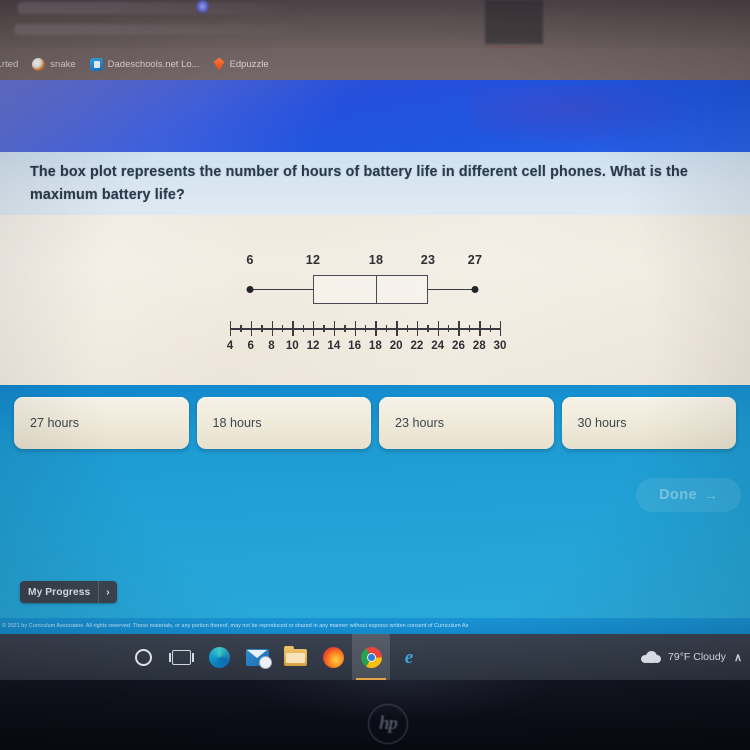  What do you see at coordinates (257, 657) in the screenshot?
I see `taskbar-mail-button` at bounding box center [257, 657].